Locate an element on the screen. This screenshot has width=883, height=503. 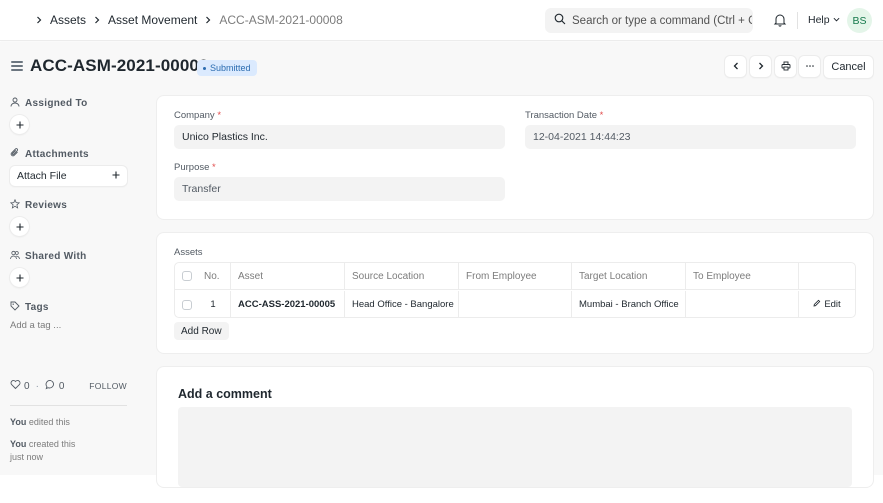
header-cell-from-employee: From Employee is located at coordinates (515, 276).